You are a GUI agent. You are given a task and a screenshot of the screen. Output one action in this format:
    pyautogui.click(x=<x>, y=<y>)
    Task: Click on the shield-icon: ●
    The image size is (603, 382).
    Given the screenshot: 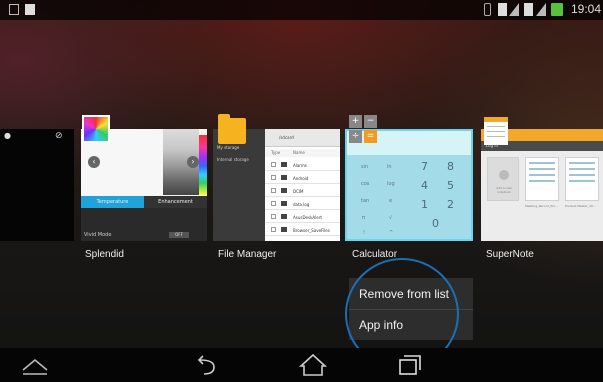 What is the action you would take?
    pyautogui.click(x=7, y=135)
    